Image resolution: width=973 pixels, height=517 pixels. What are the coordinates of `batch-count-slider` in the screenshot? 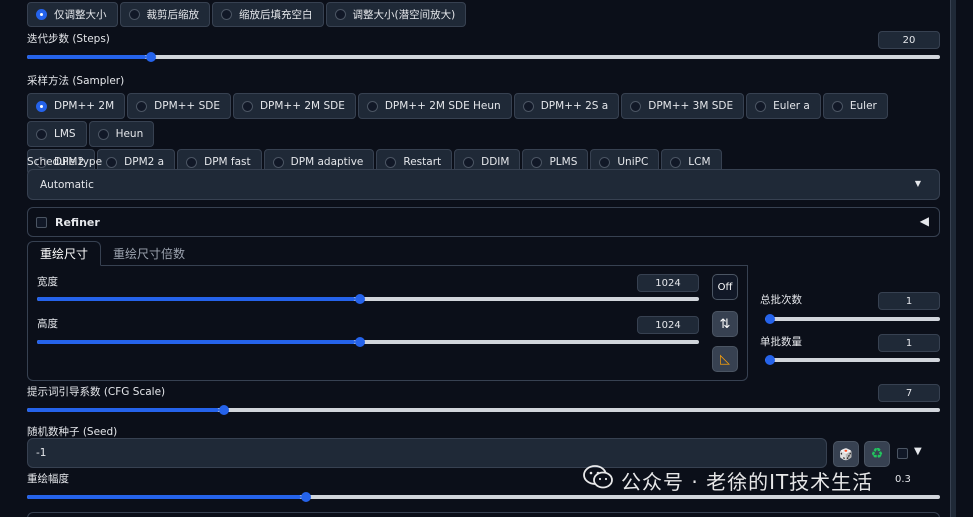 It's located at (852, 319).